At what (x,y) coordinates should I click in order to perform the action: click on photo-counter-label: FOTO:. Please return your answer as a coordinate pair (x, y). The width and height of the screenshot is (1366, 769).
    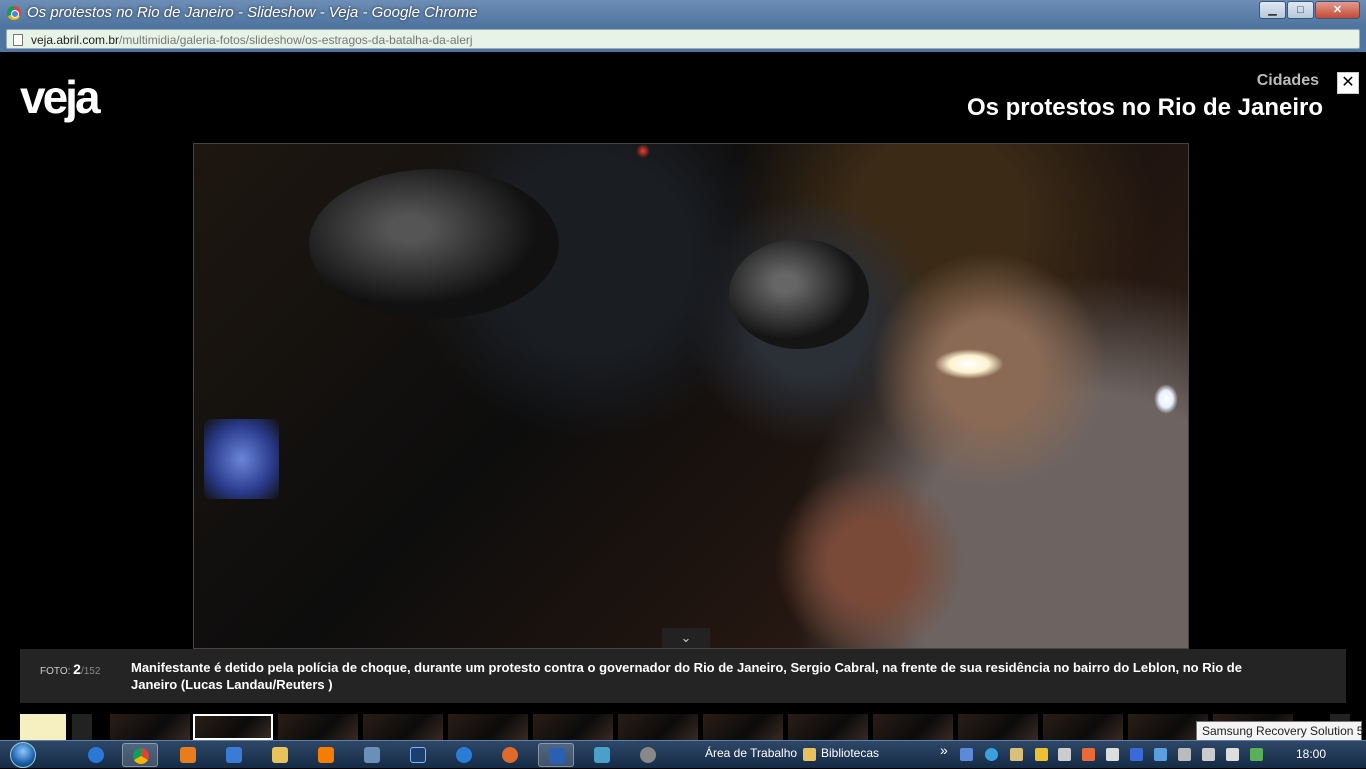
    Looking at the image, I should click on (55, 671).